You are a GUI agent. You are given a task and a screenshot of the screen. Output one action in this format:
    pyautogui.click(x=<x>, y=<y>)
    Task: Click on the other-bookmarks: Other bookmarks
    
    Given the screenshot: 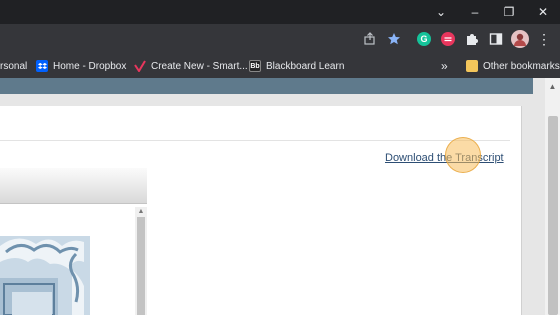 What is the action you would take?
    pyautogui.click(x=513, y=66)
    